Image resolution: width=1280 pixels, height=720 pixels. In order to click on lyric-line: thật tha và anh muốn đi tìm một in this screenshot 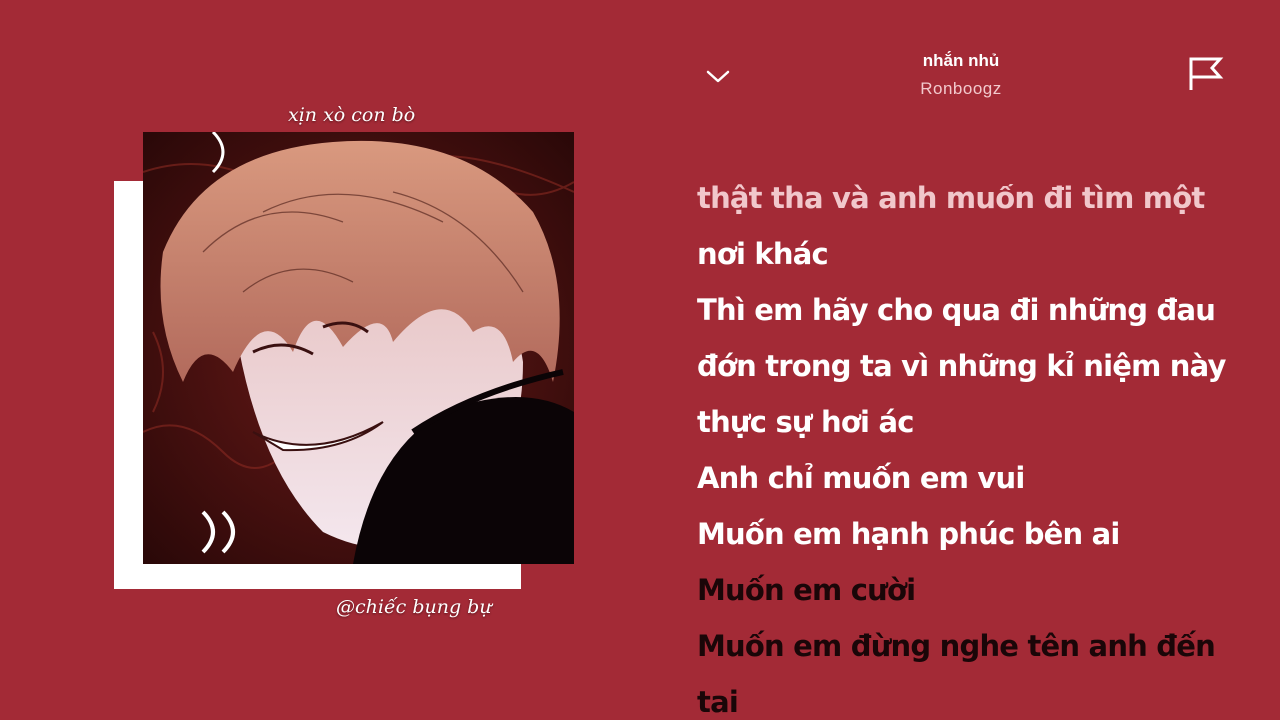, I will do `click(977, 205)`.